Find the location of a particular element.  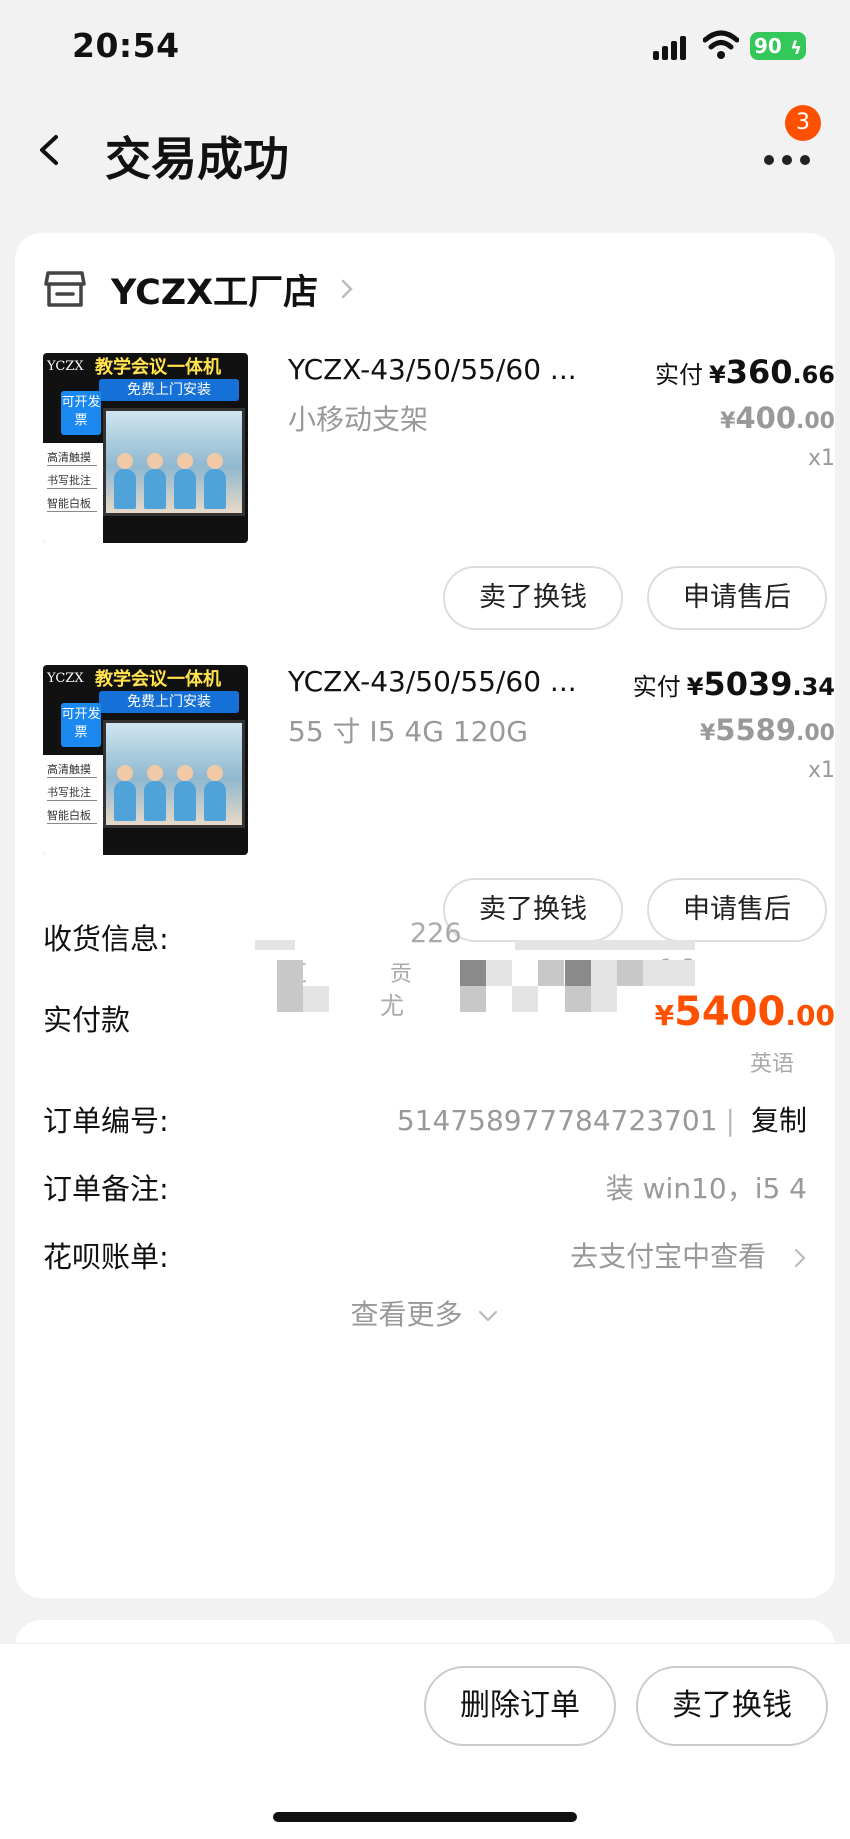

shop-row: YCZX工厂店 is located at coordinates (199, 289).